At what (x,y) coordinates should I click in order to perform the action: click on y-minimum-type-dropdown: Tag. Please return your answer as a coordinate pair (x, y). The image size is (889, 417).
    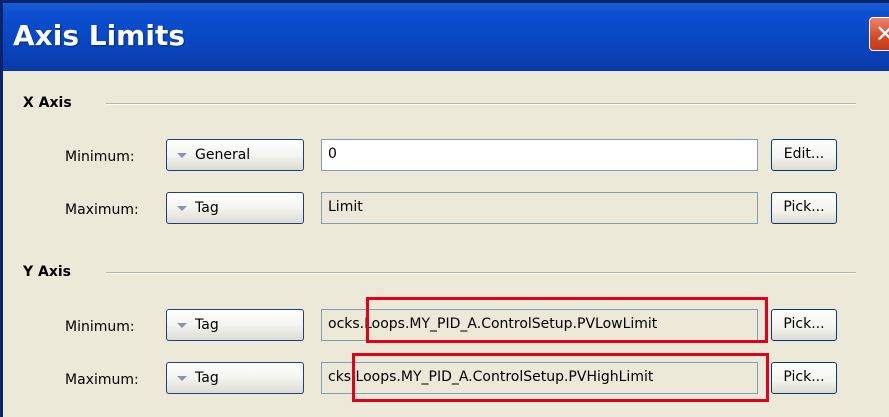
    Looking at the image, I should click on (235, 325).